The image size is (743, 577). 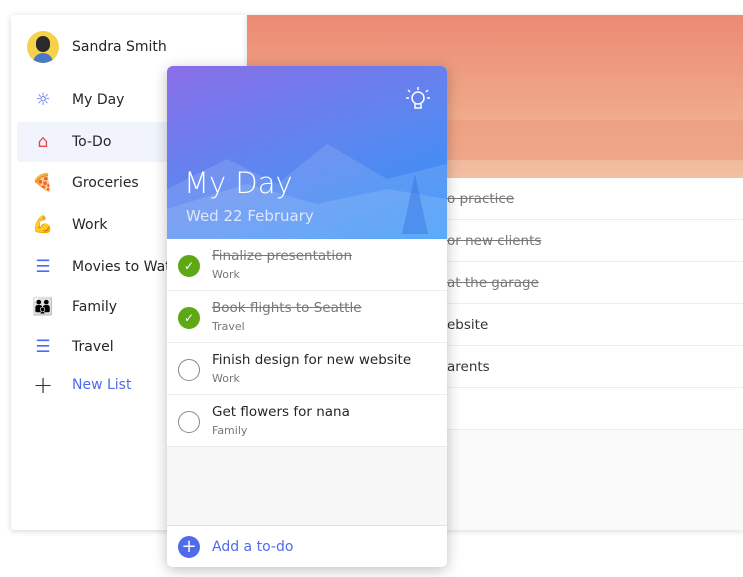 I want to click on date-label: Wed 22 February, so click(x=250, y=216).